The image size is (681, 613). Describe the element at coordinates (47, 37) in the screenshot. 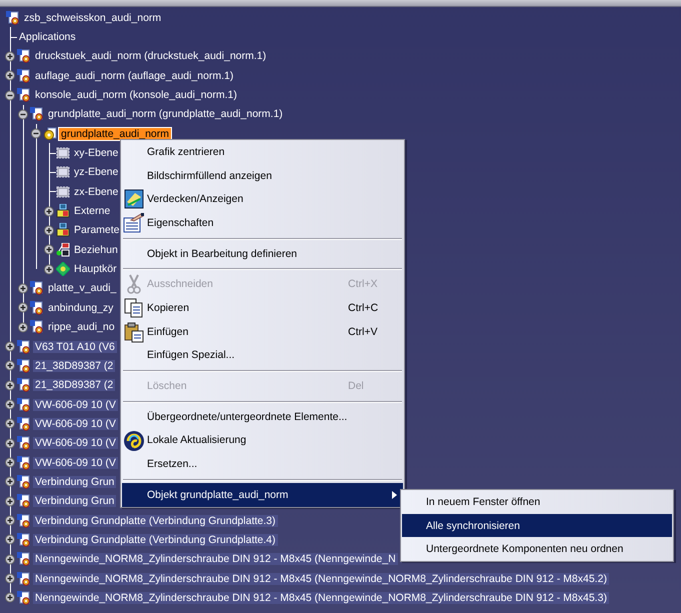

I see `tree-item: Applications` at that location.